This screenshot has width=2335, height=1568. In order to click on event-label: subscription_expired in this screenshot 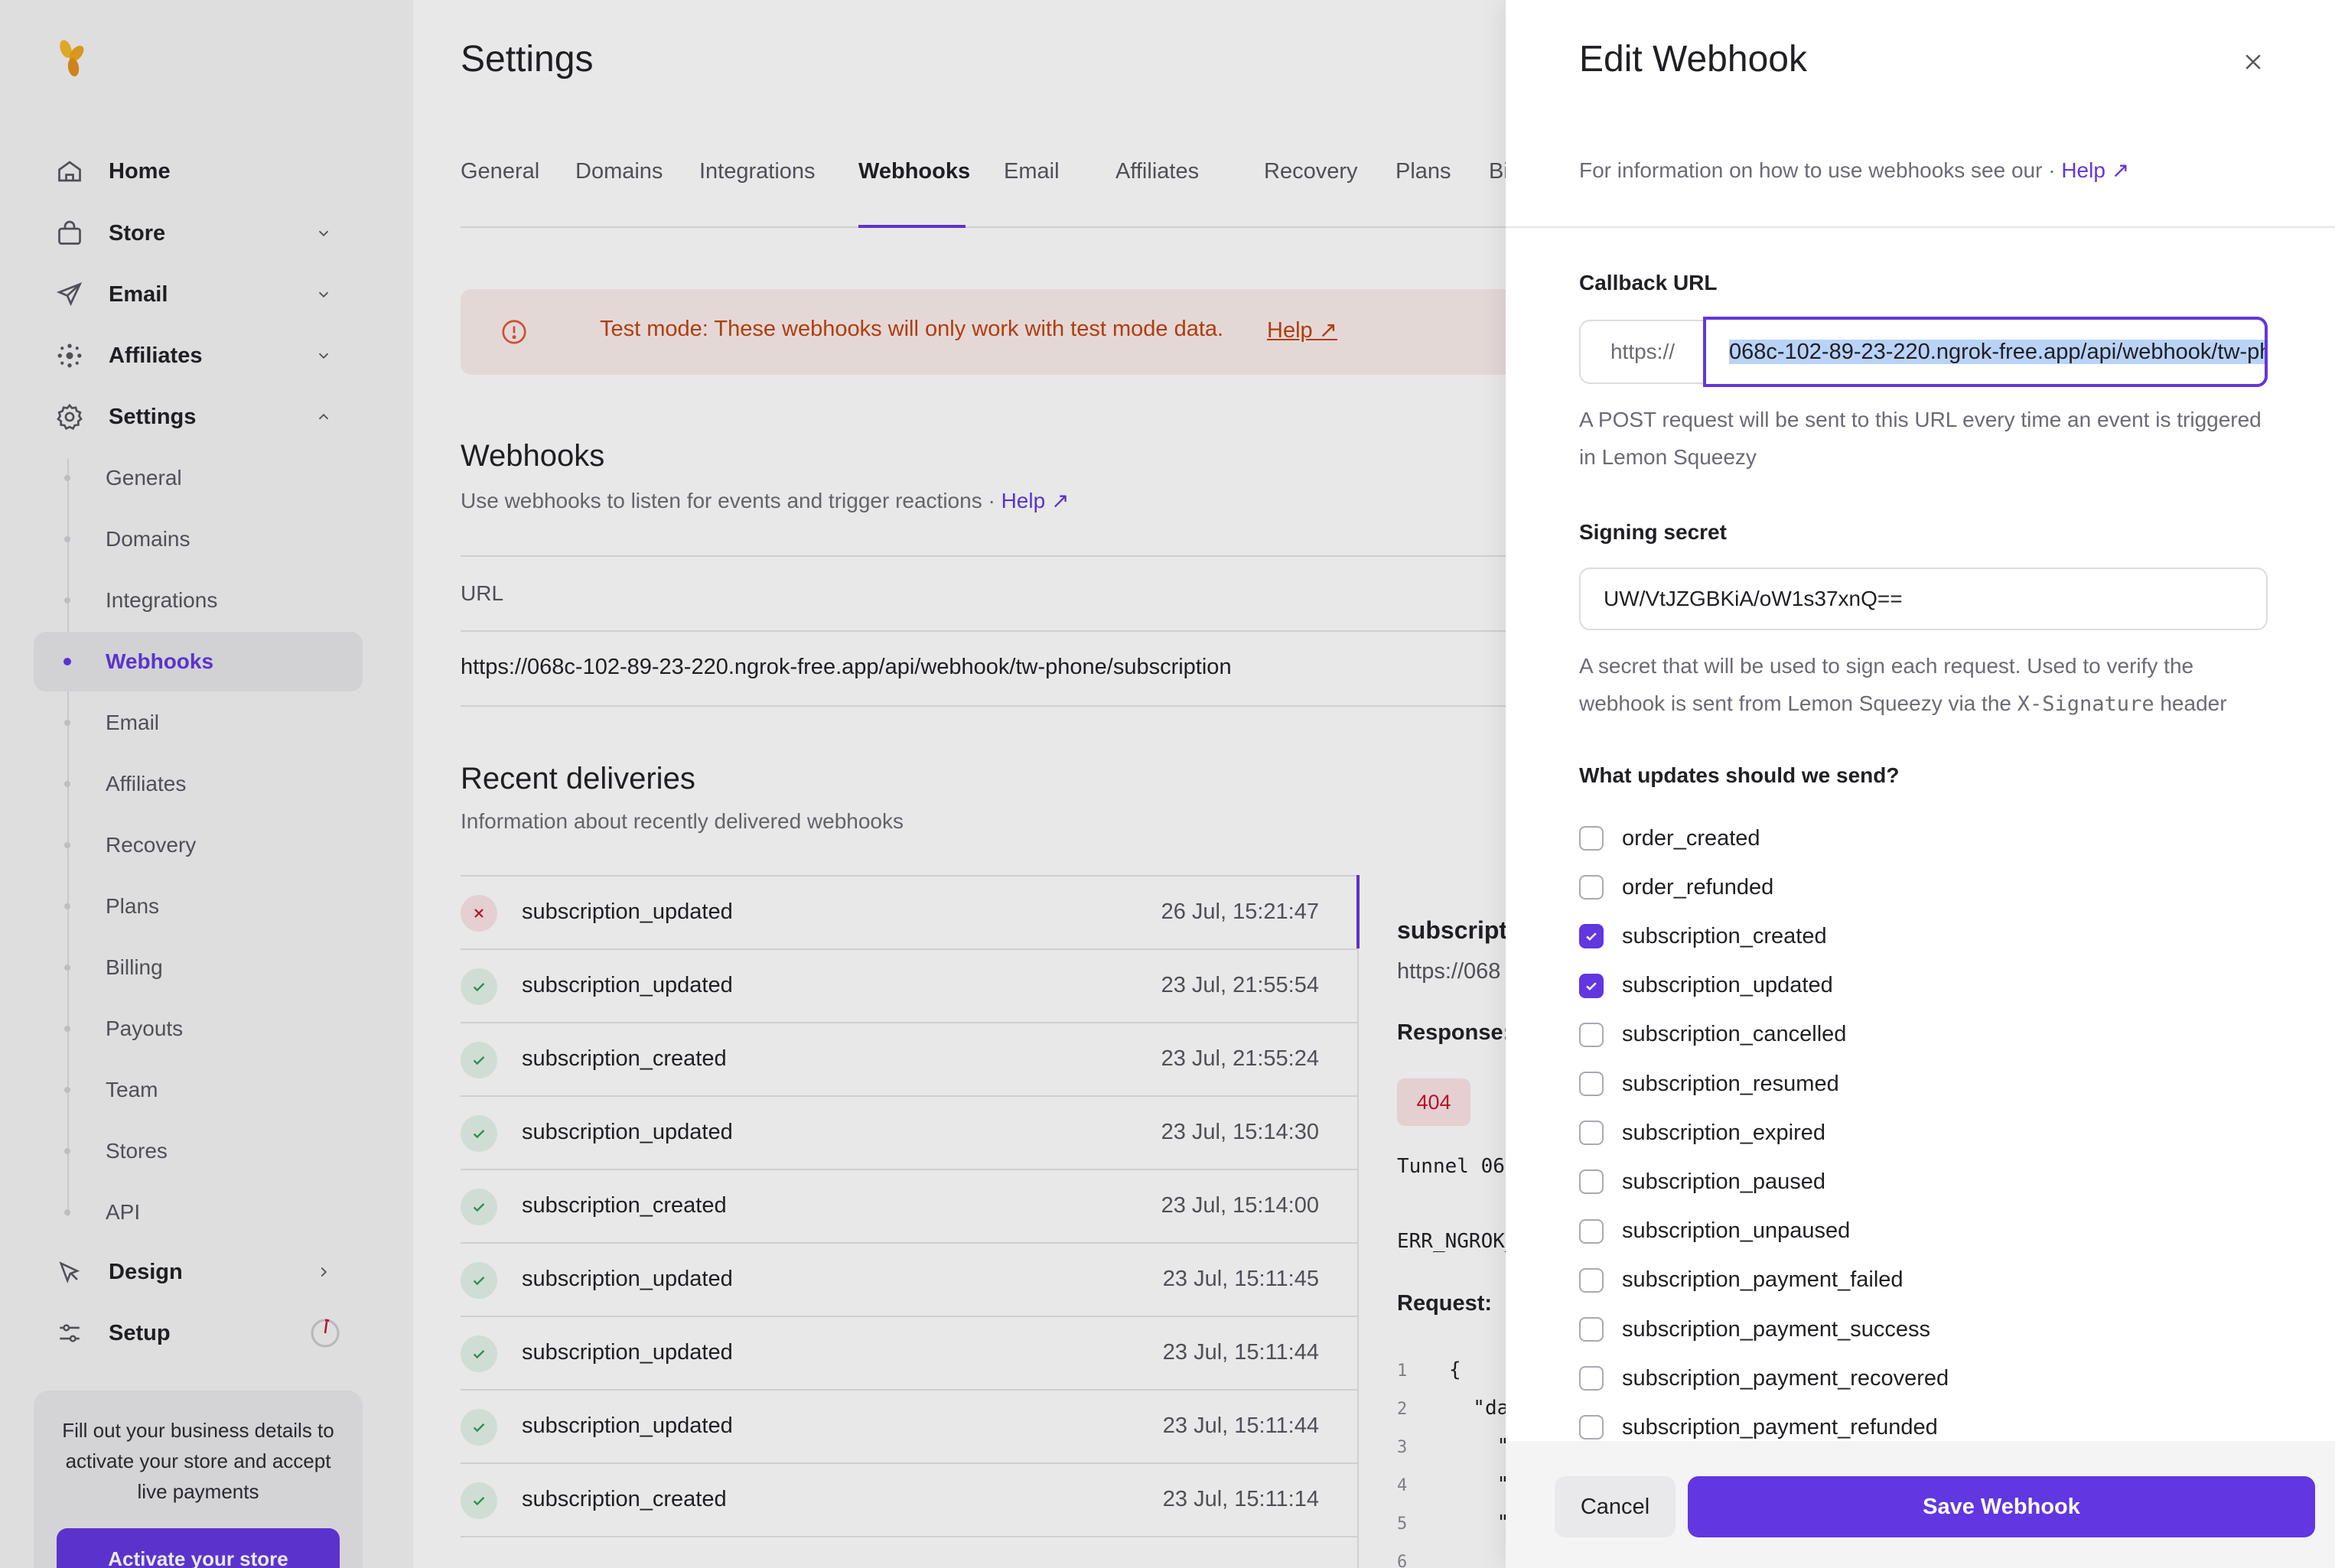, I will do `click(1723, 1133)`.